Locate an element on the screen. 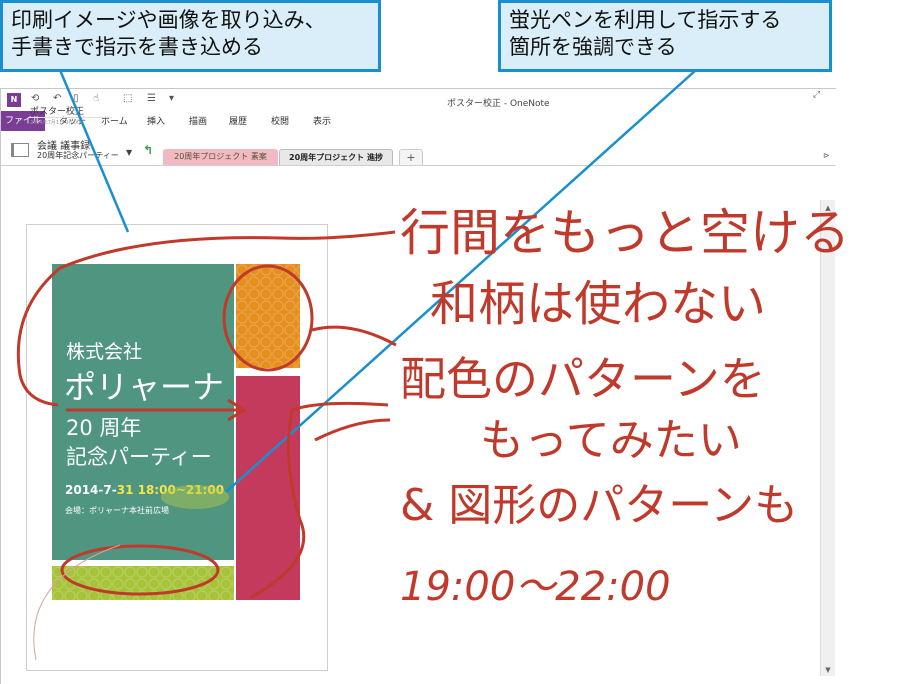  window-title: ポスター校正 - OneNote is located at coordinates (498, 104).